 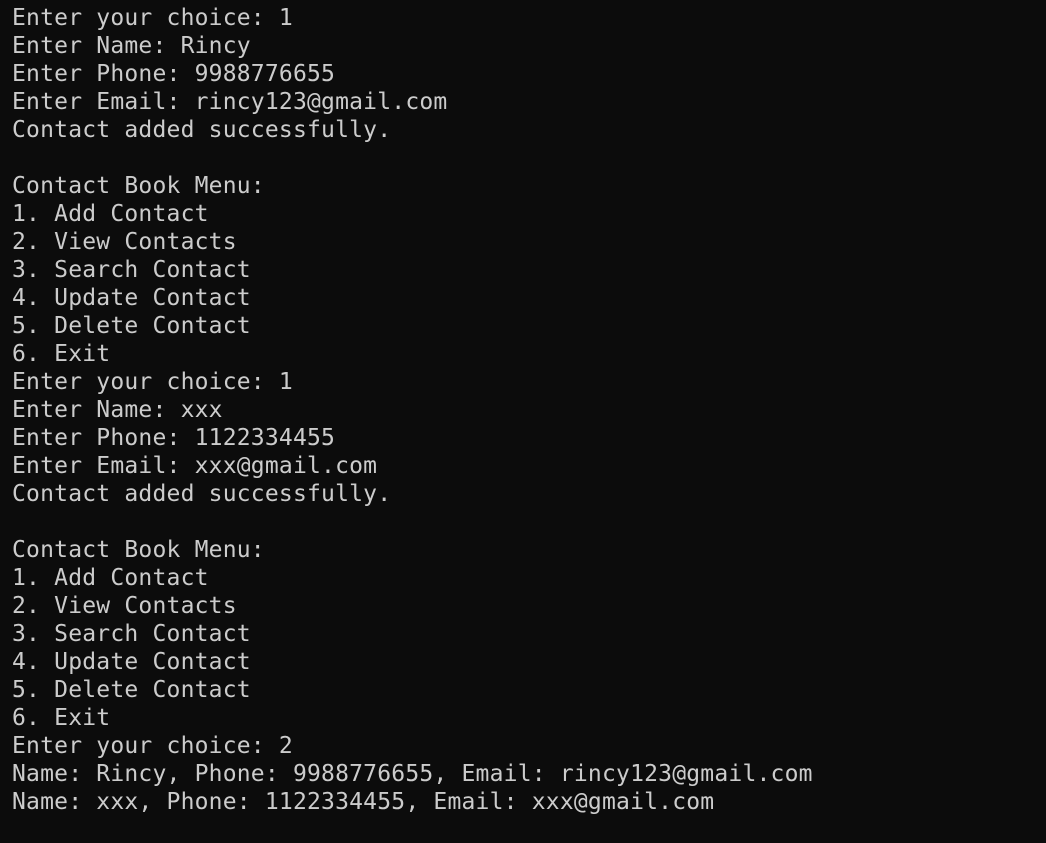 I want to click on terminal-line: Enter Email: xxx@gmail.com, so click(x=195, y=466).